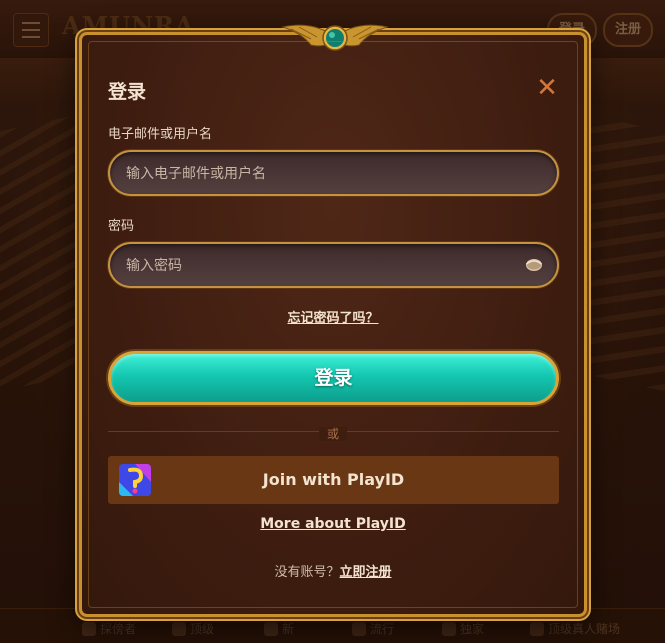 The image size is (665, 643). What do you see at coordinates (534, 265) in the screenshot?
I see `eye-icon` at bounding box center [534, 265].